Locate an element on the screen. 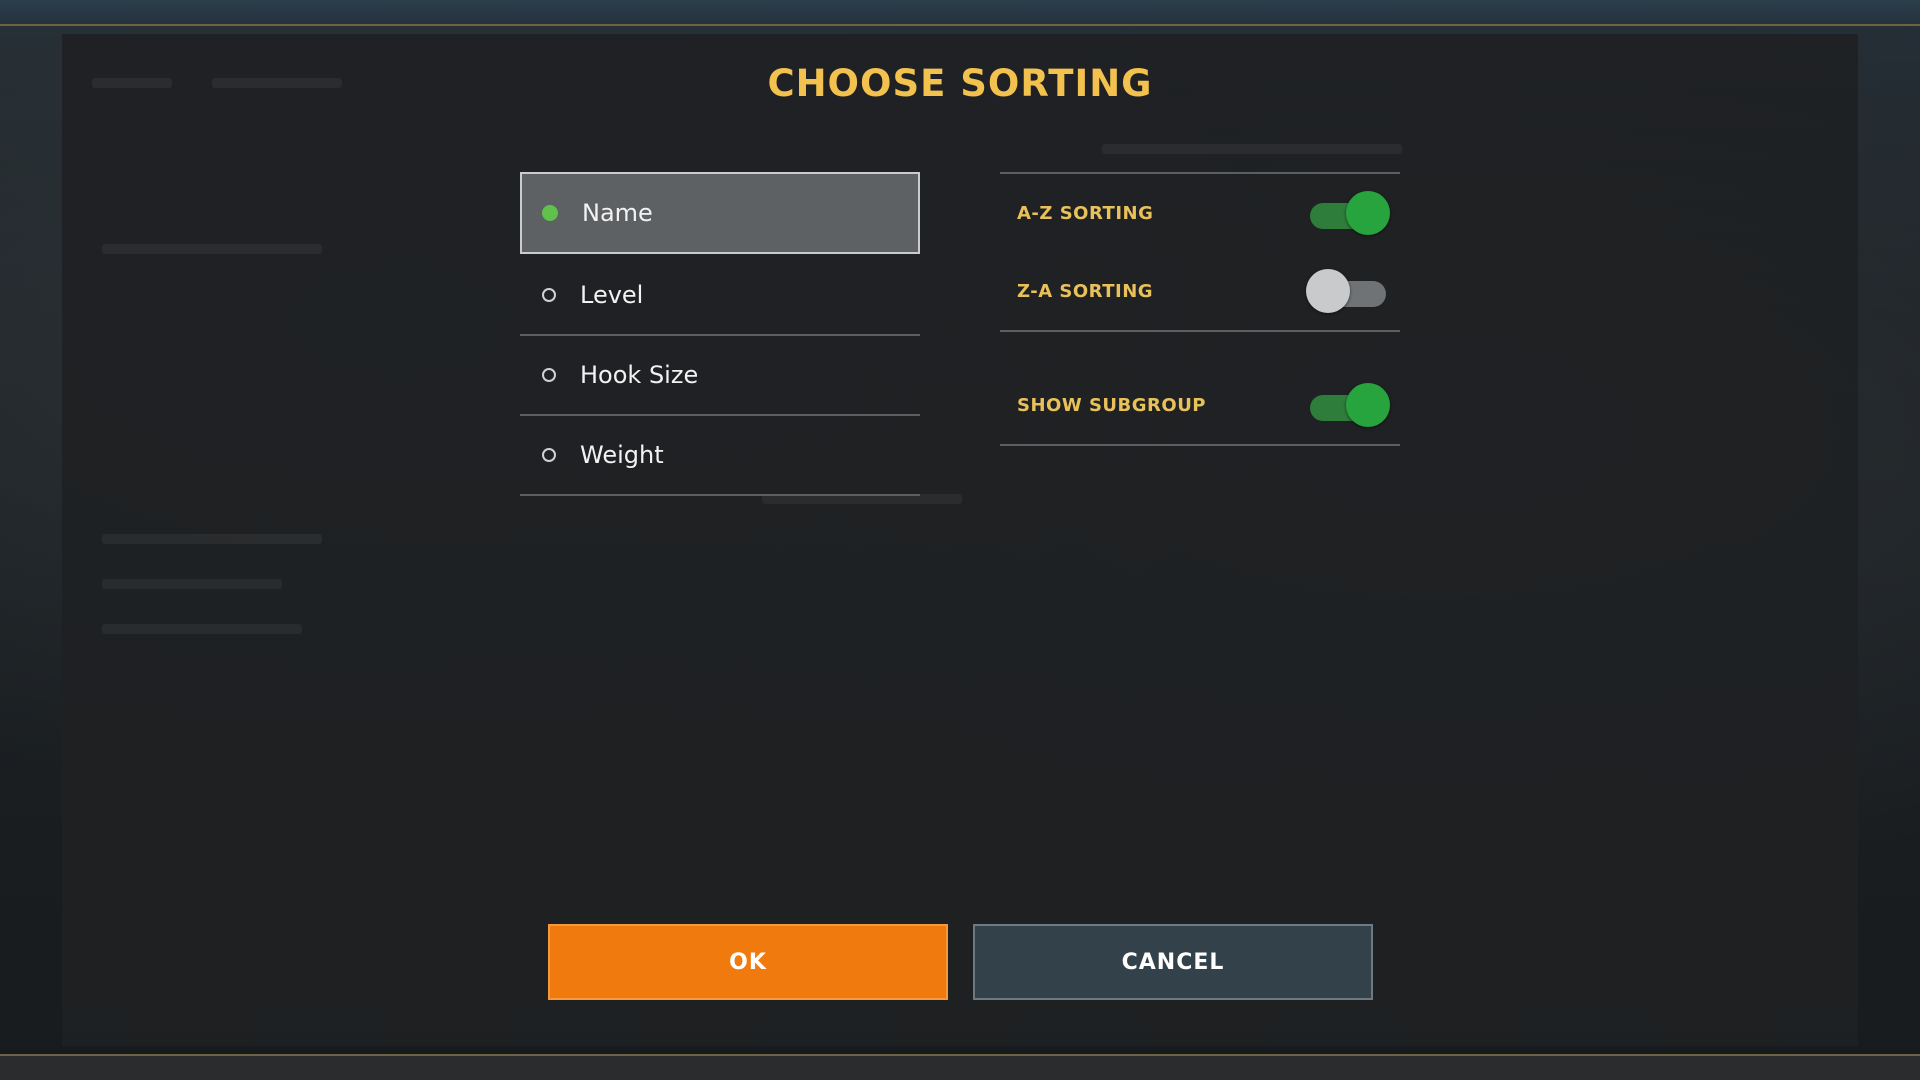  cancel-button: CANCEL is located at coordinates (1173, 962).